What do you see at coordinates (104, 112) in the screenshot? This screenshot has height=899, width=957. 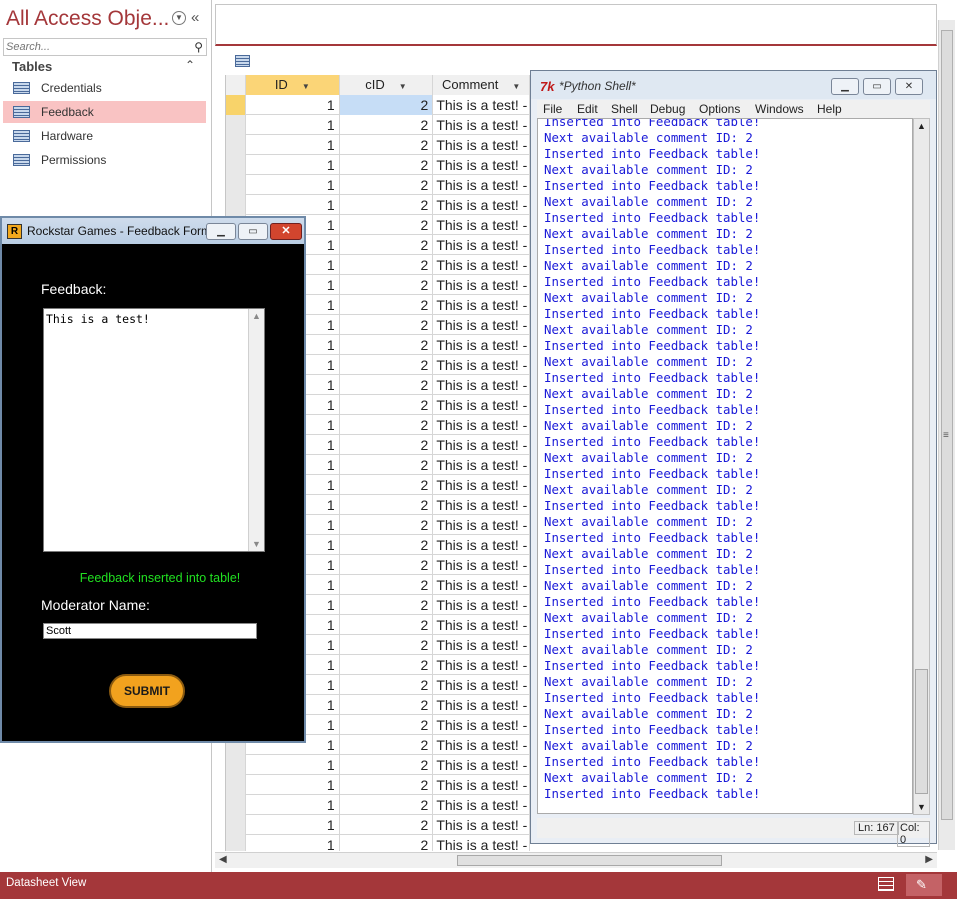 I see `nav-item-feedback: Feedback` at bounding box center [104, 112].